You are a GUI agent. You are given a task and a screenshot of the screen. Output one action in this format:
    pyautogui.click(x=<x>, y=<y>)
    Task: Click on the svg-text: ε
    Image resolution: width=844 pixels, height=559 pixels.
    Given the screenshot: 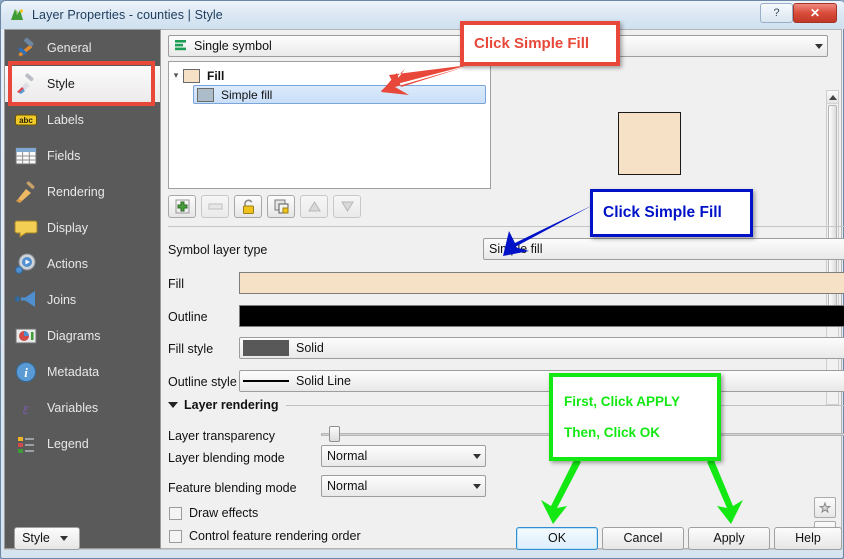 What is the action you would take?
    pyautogui.click(x=26, y=408)
    